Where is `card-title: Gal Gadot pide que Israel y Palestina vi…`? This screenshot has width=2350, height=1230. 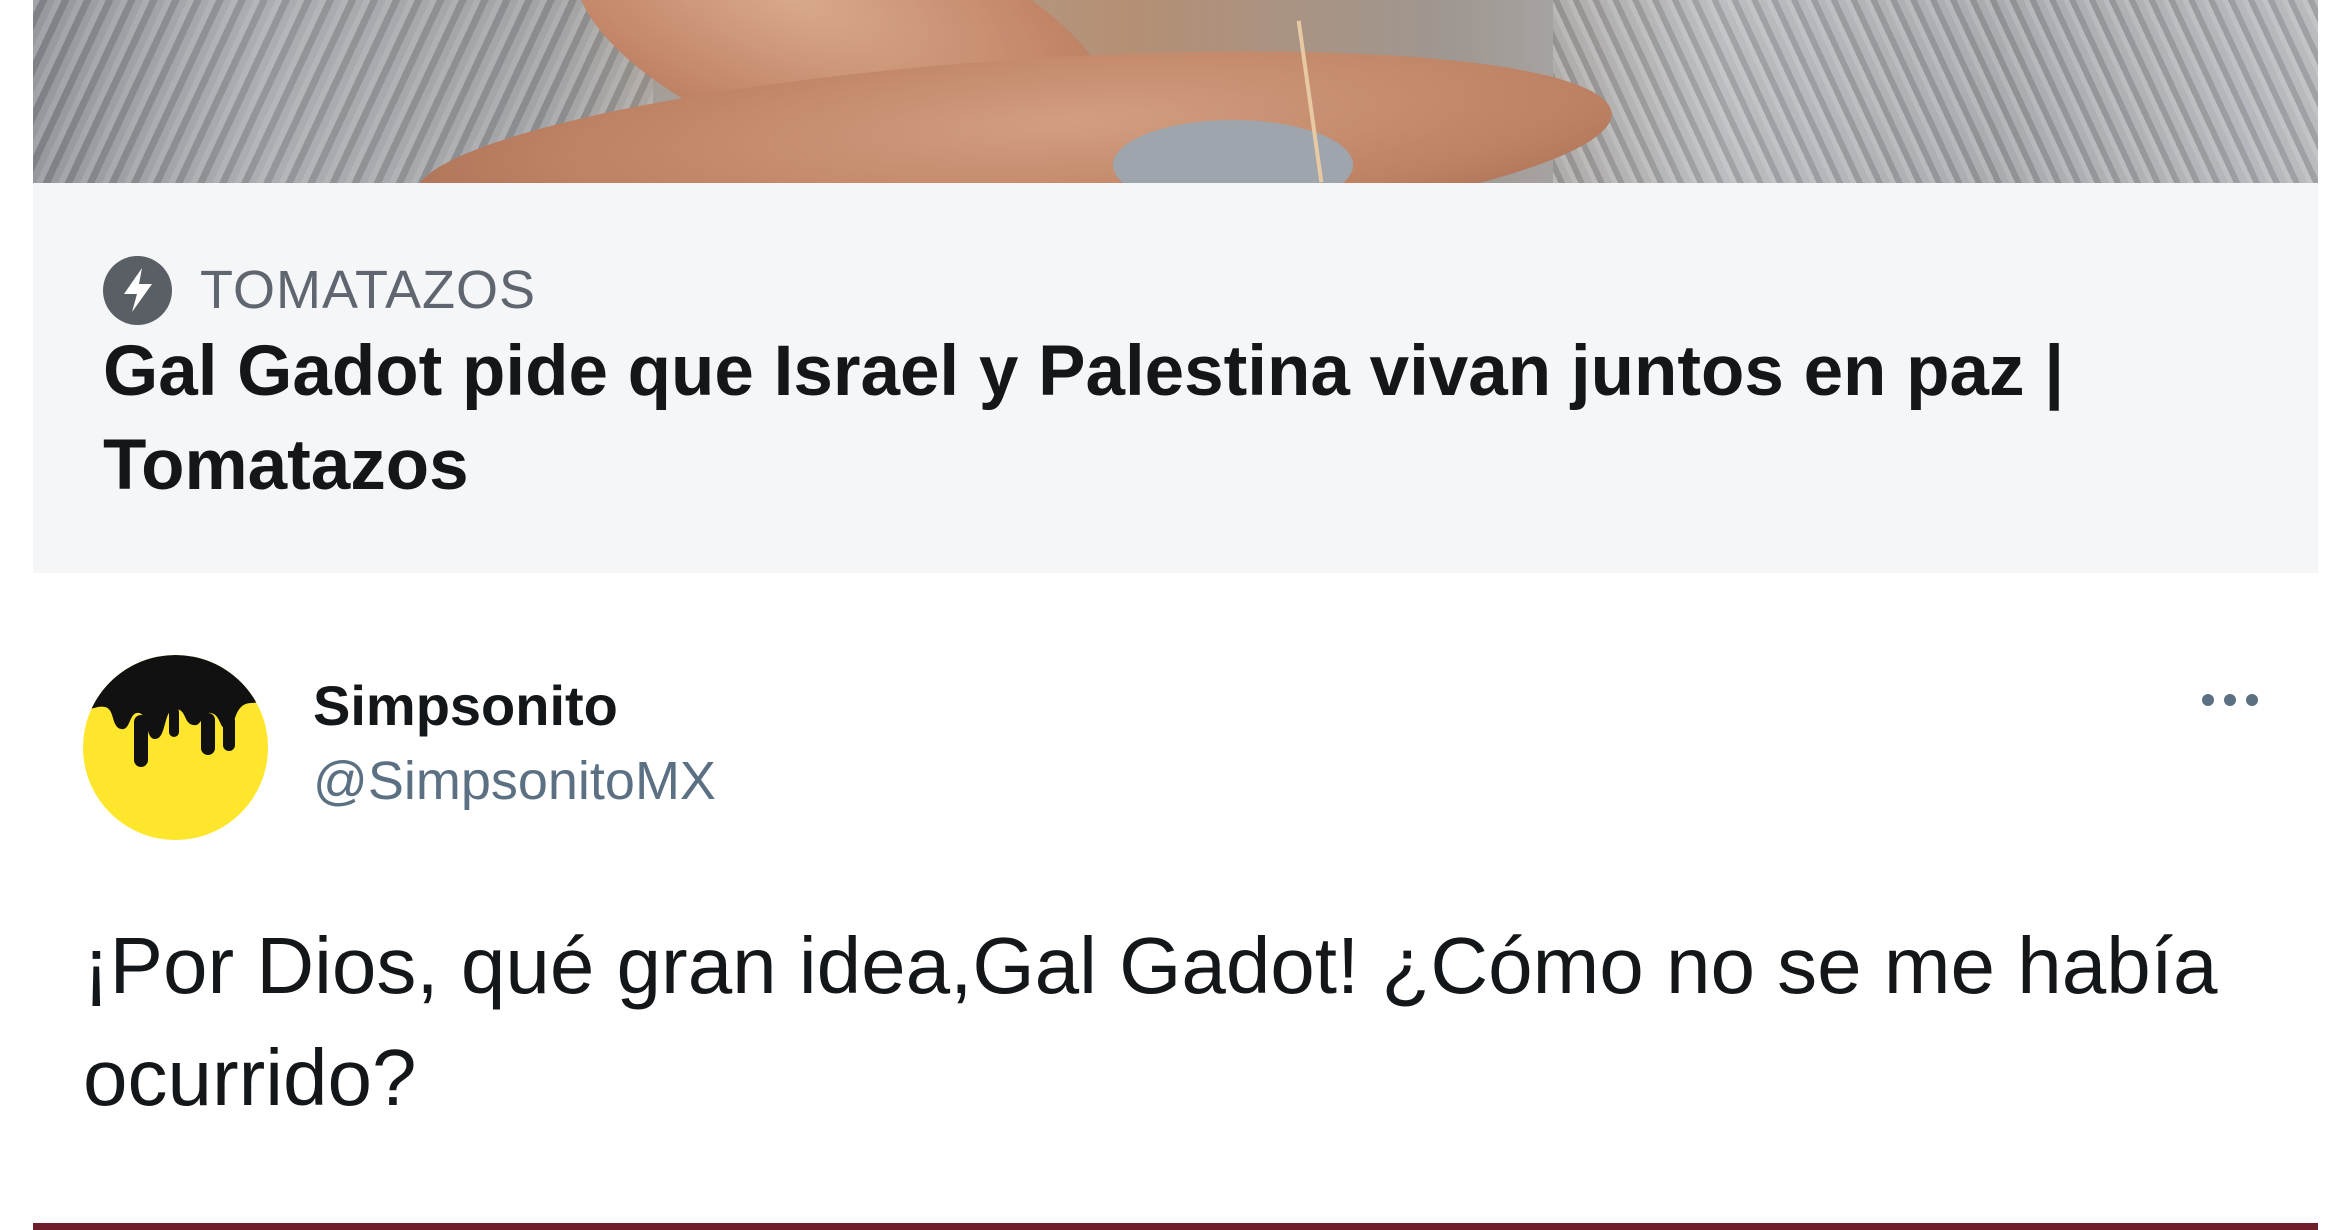
card-title: Gal Gadot pide que Israel y Palestina vi… is located at coordinates (1193, 419).